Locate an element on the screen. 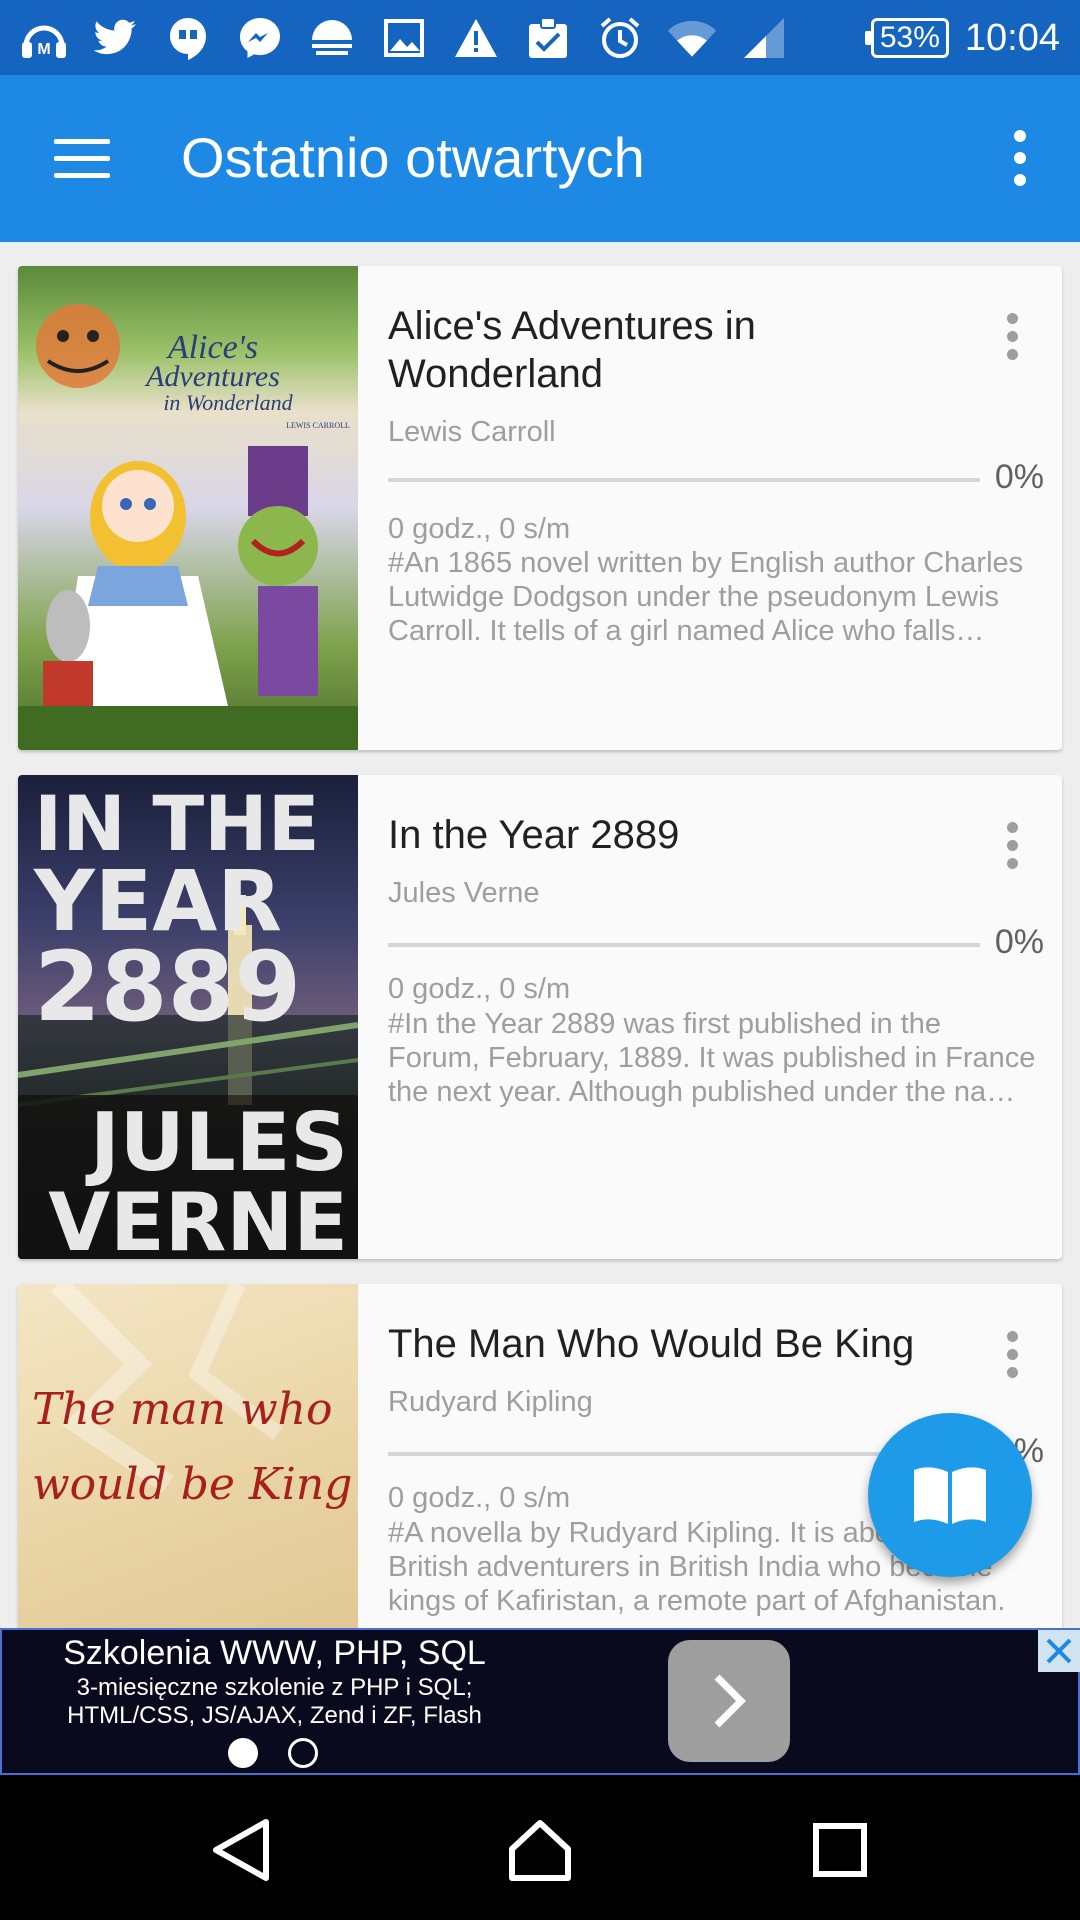 Image resolution: width=1080 pixels, height=1920 pixels. hangouts-icon is located at coordinates (188, 38).